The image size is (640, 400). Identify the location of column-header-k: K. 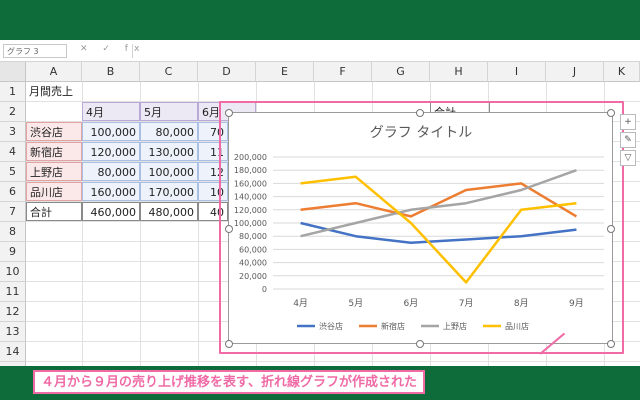
(622, 72).